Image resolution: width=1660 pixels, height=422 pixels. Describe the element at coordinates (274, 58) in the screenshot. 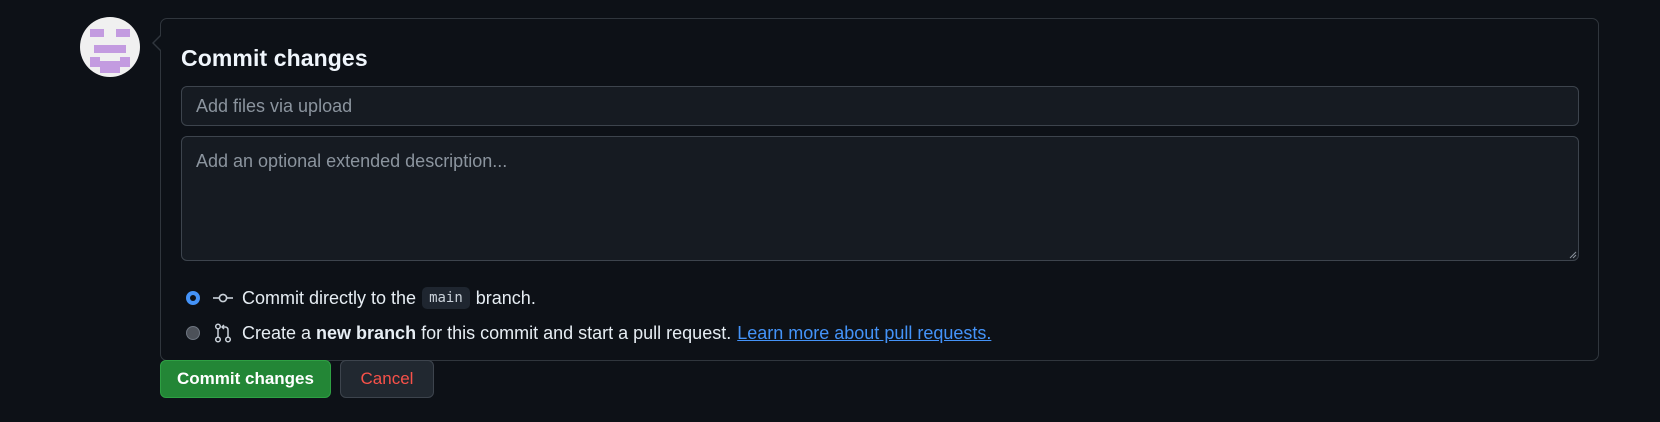

I see `commit-title: Commit changes` at that location.